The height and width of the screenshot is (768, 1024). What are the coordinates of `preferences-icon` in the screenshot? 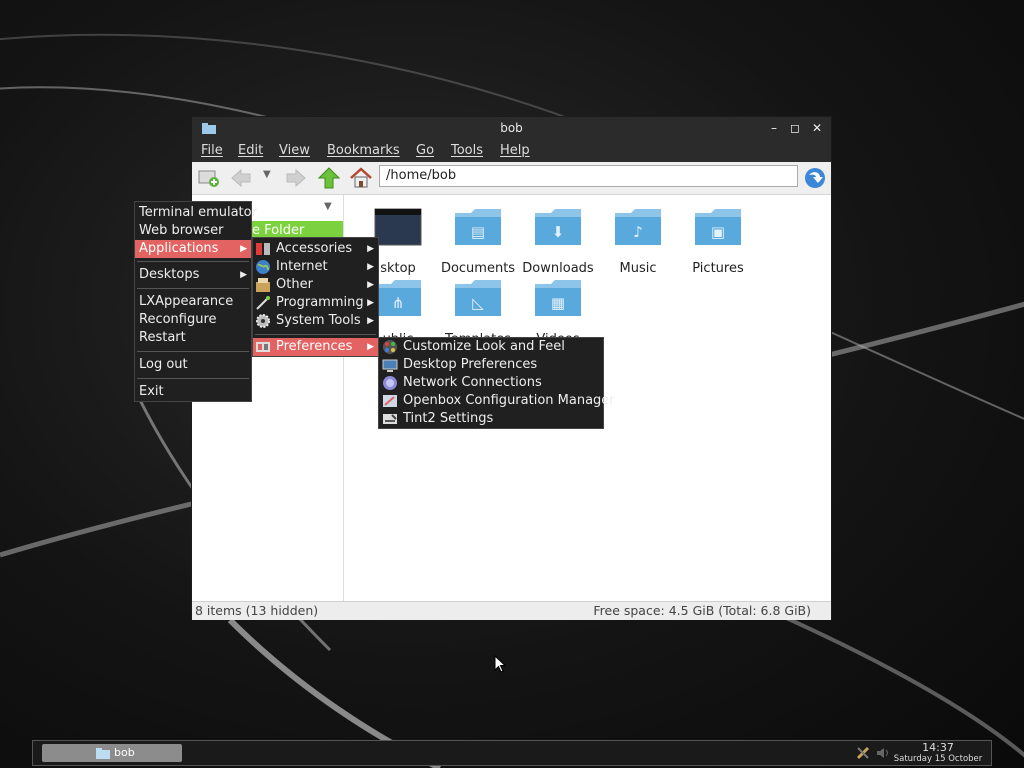 It's located at (263, 347).